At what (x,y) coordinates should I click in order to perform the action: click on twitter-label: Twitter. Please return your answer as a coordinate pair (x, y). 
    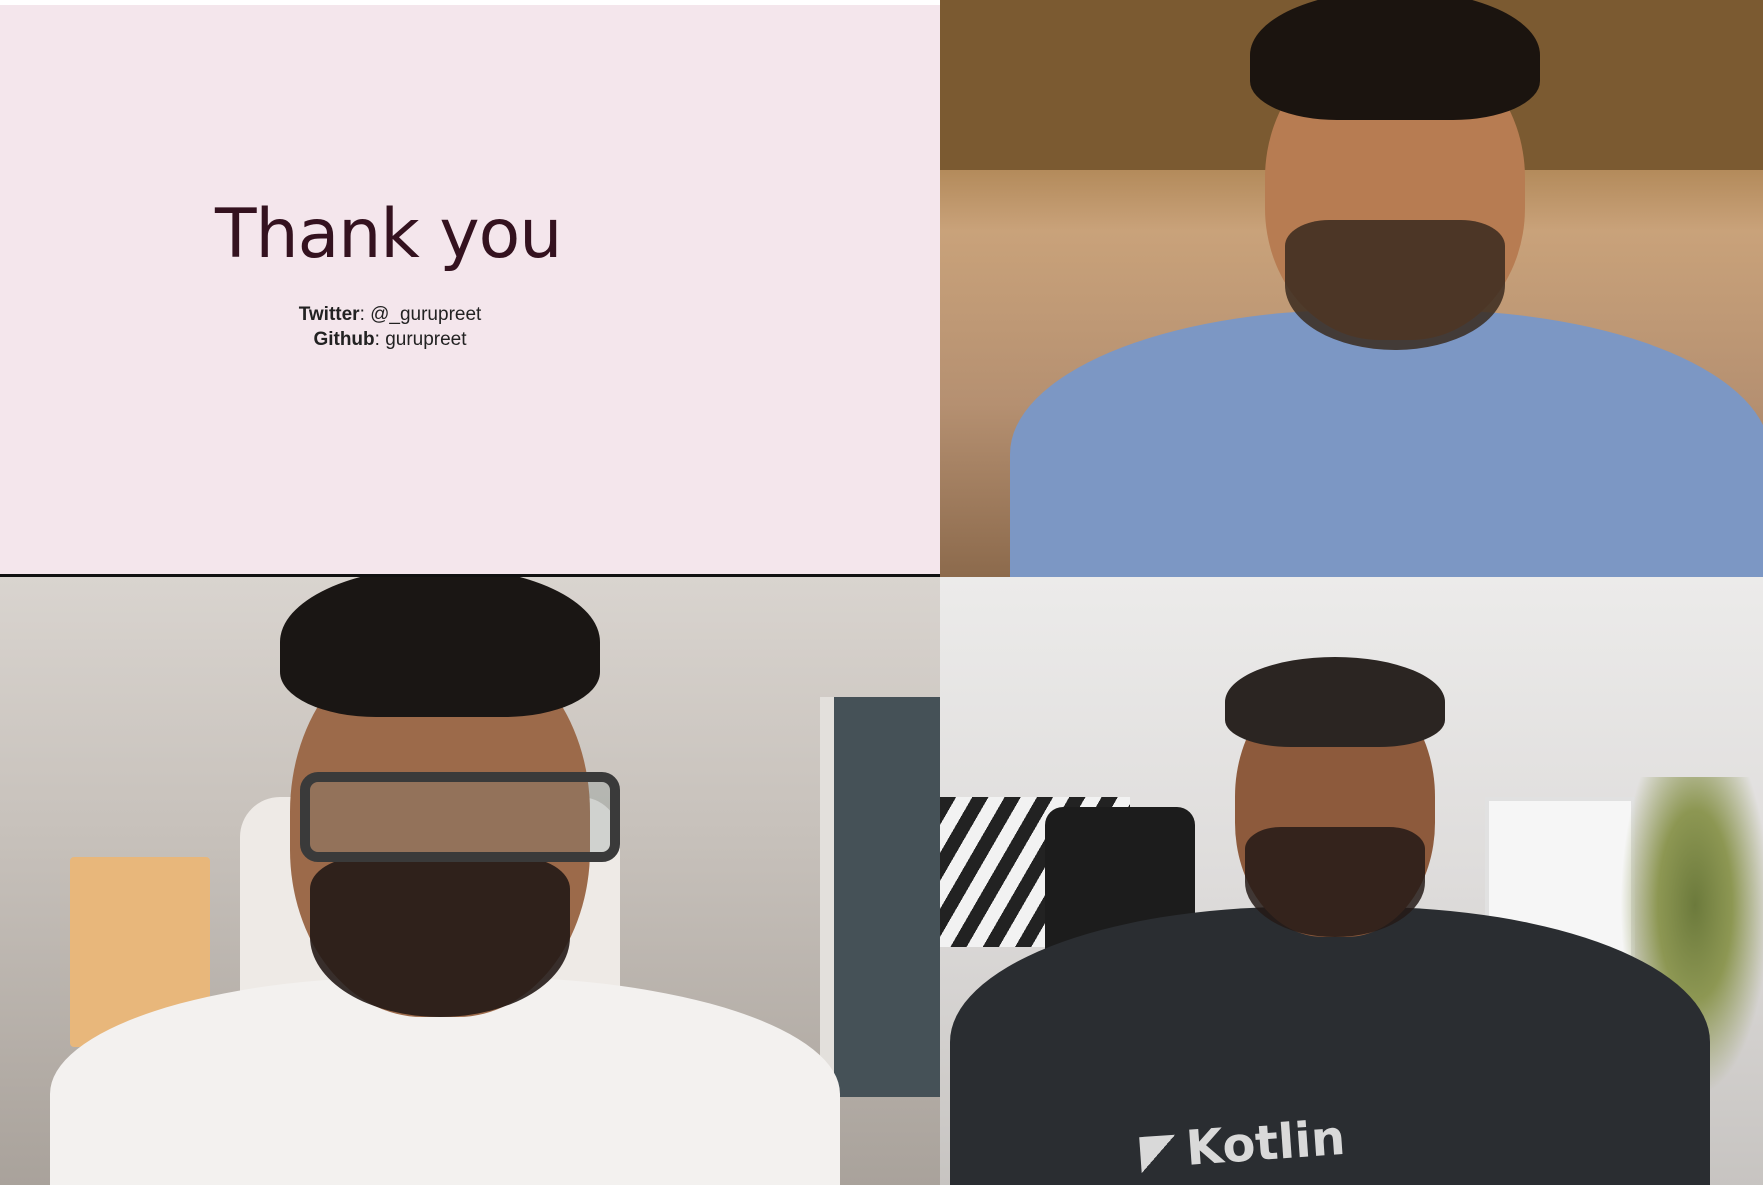
    Looking at the image, I should click on (329, 314).